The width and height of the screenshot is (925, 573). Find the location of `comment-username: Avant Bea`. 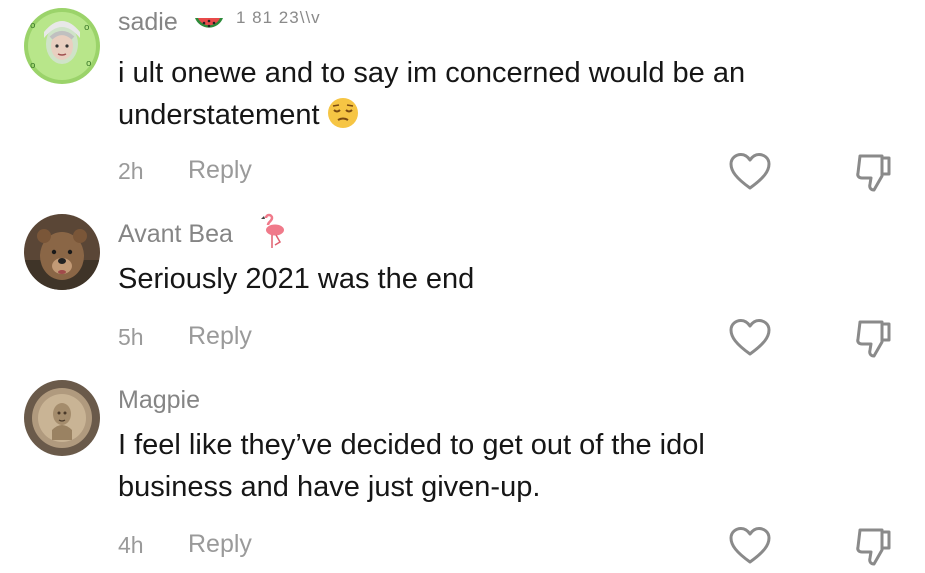

comment-username: Avant Bea is located at coordinates (175, 234).